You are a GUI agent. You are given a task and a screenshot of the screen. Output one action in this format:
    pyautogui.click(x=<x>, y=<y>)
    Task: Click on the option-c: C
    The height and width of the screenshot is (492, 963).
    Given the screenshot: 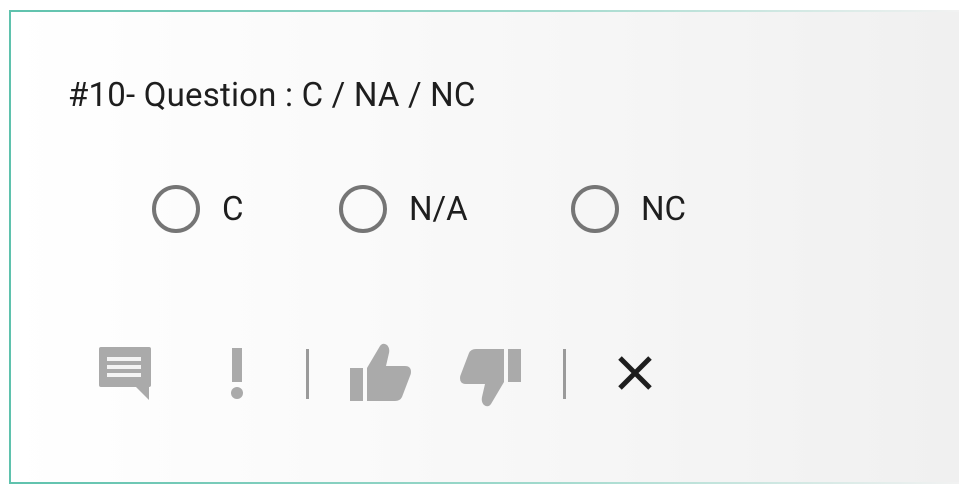 What is the action you would take?
    pyautogui.click(x=197, y=209)
    